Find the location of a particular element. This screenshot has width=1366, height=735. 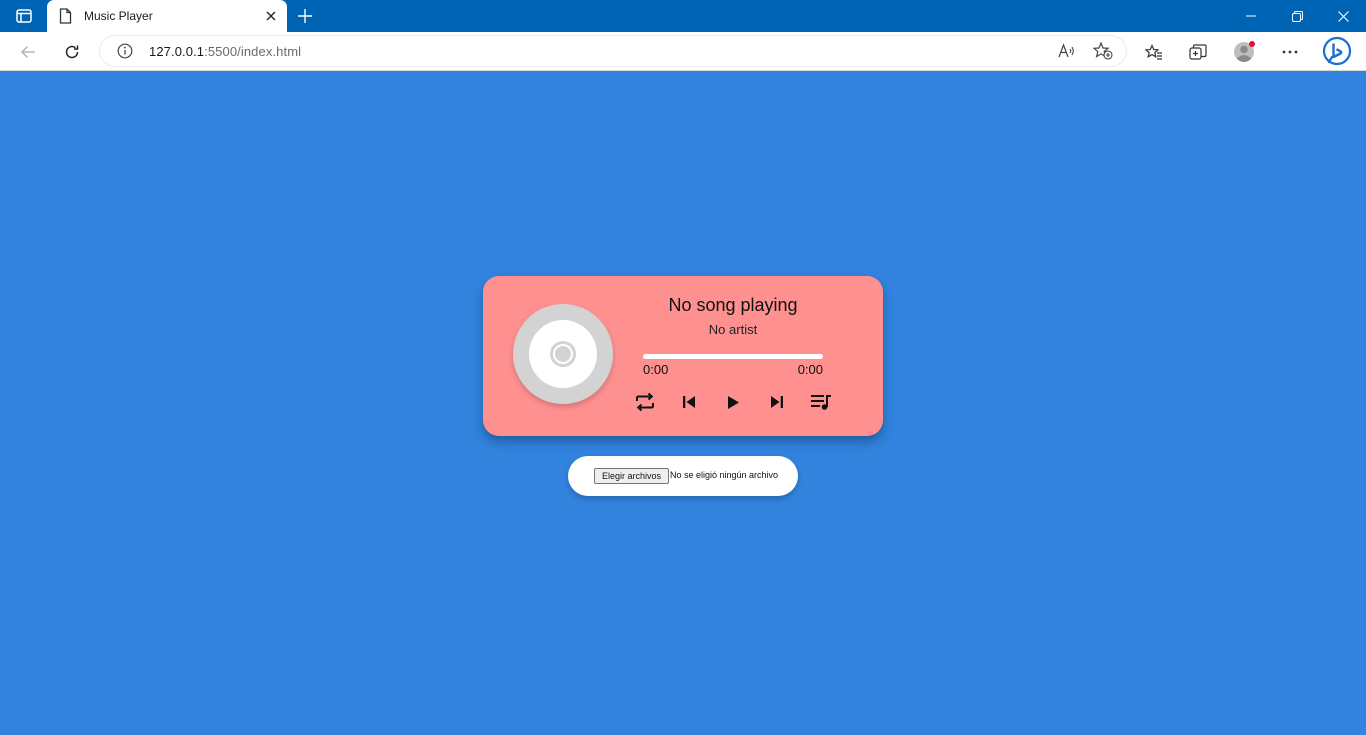

more-menu-button is located at coordinates (1290, 52).